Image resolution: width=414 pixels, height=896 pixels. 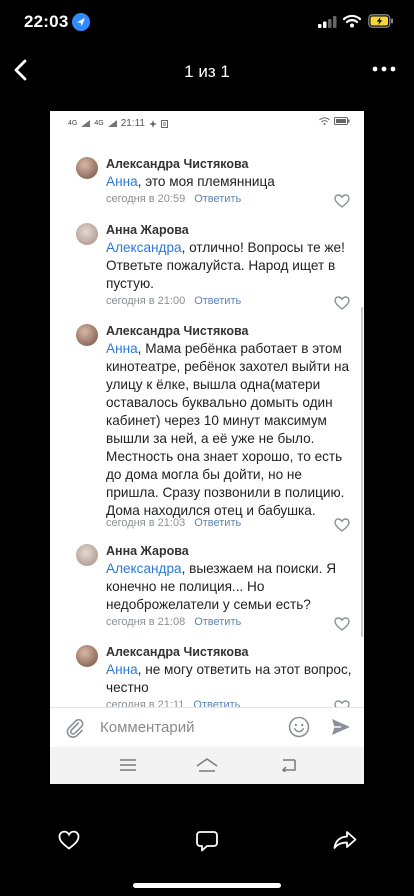 I want to click on network-1: 4G, so click(x=73, y=123).